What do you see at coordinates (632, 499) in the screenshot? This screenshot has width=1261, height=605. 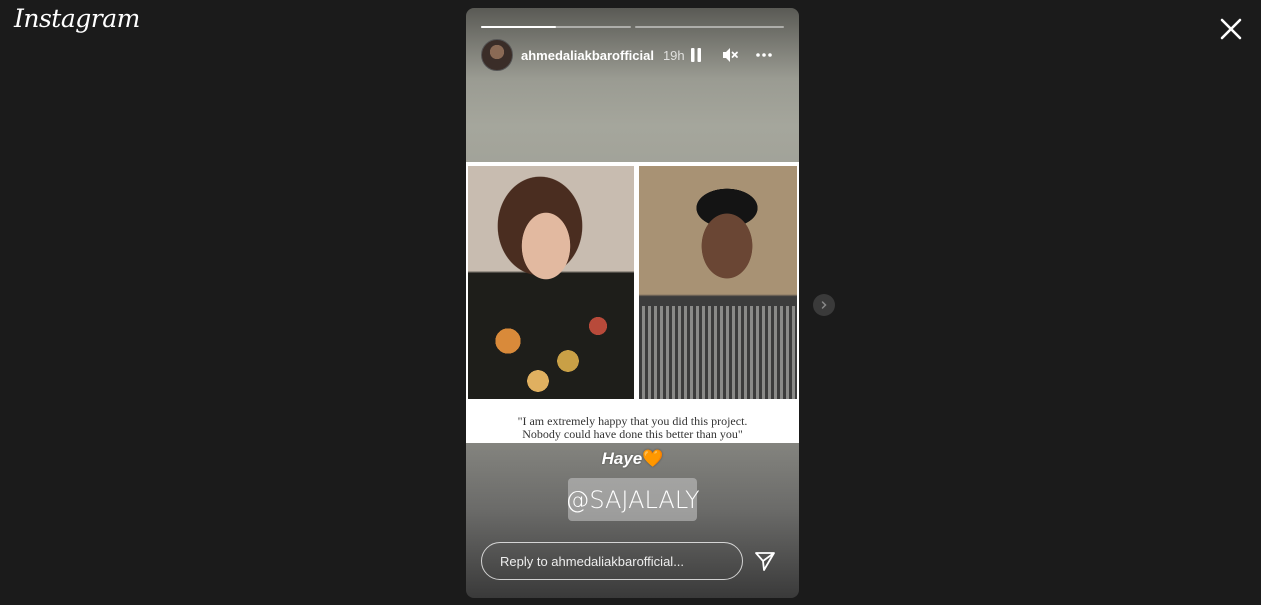 I see `mention-sticker: @SAJALALY` at bounding box center [632, 499].